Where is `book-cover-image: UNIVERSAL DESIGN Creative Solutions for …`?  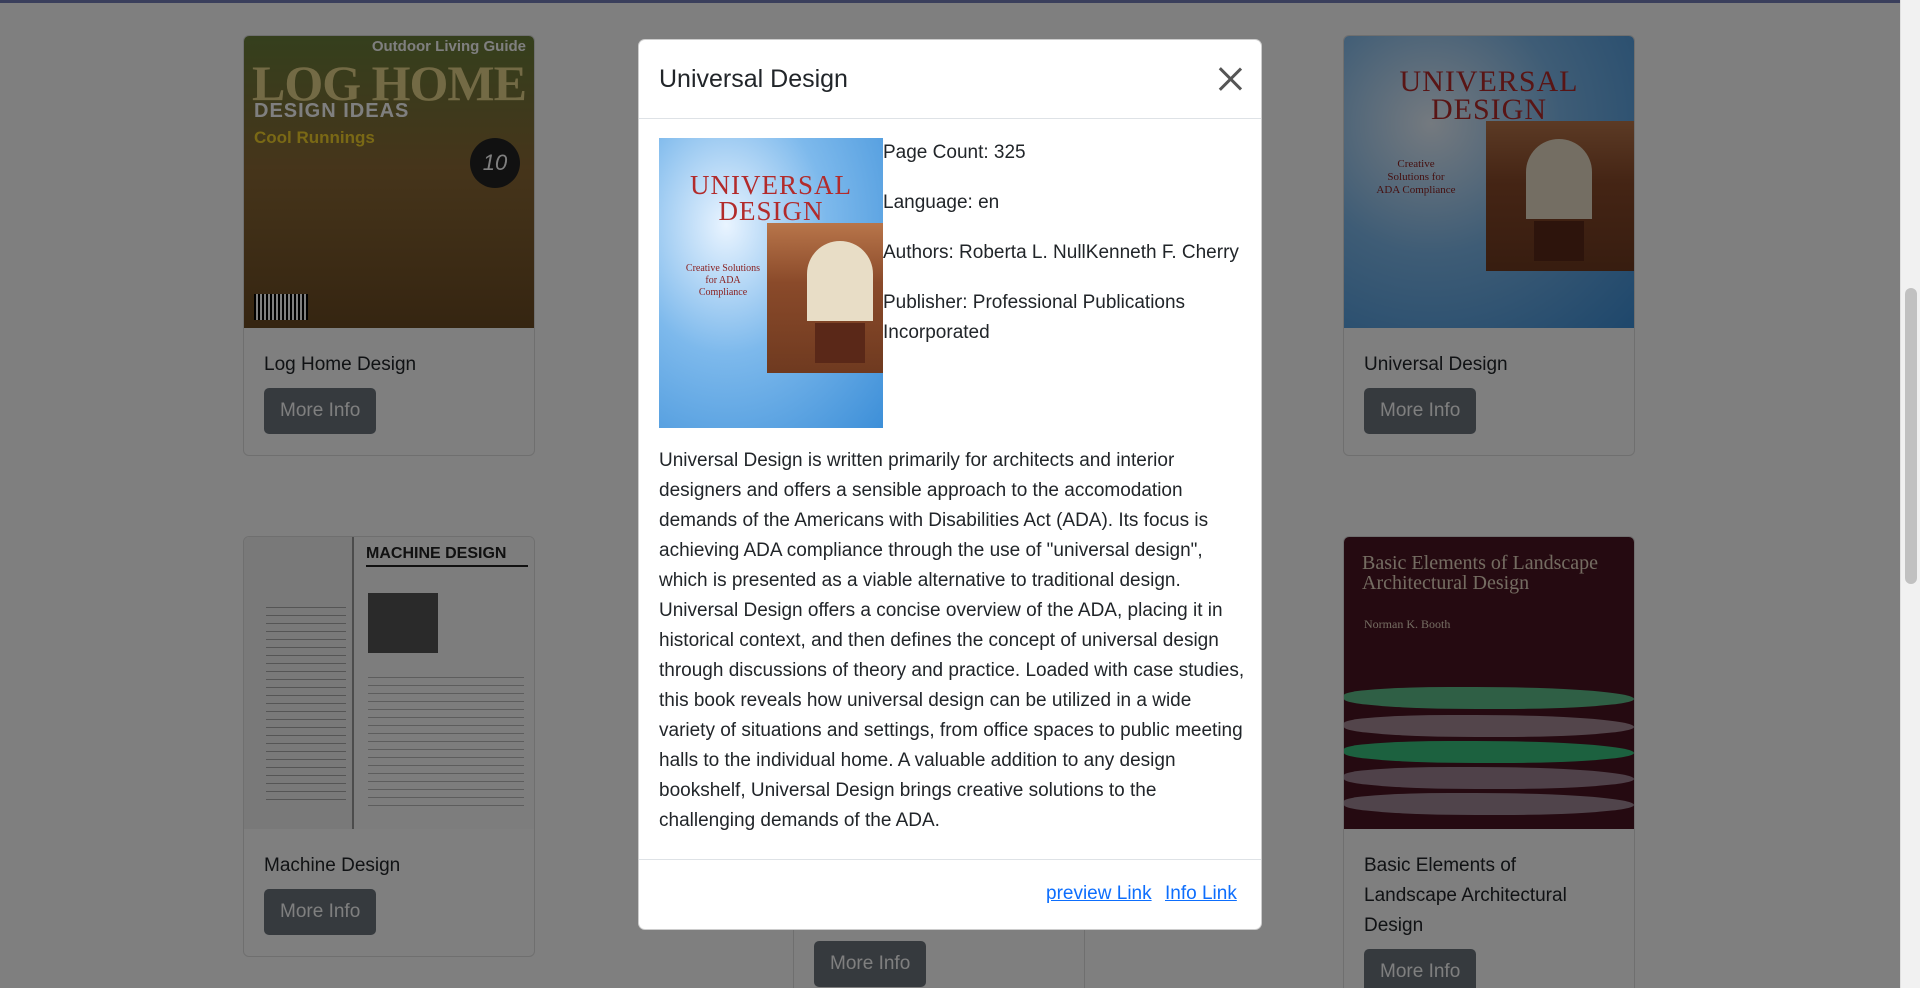
book-cover-image: UNIVERSAL DESIGN Creative Solutions for … is located at coordinates (771, 283).